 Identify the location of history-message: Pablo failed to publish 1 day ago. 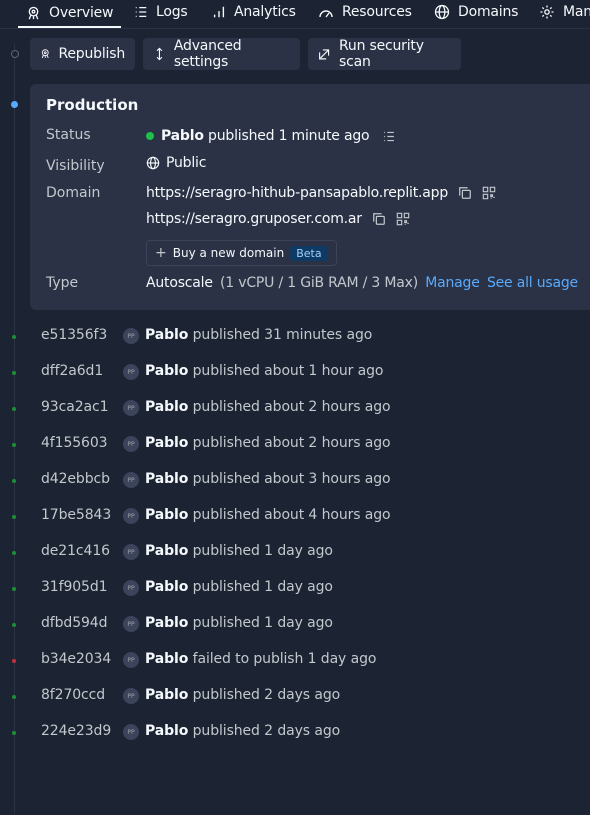
(261, 659).